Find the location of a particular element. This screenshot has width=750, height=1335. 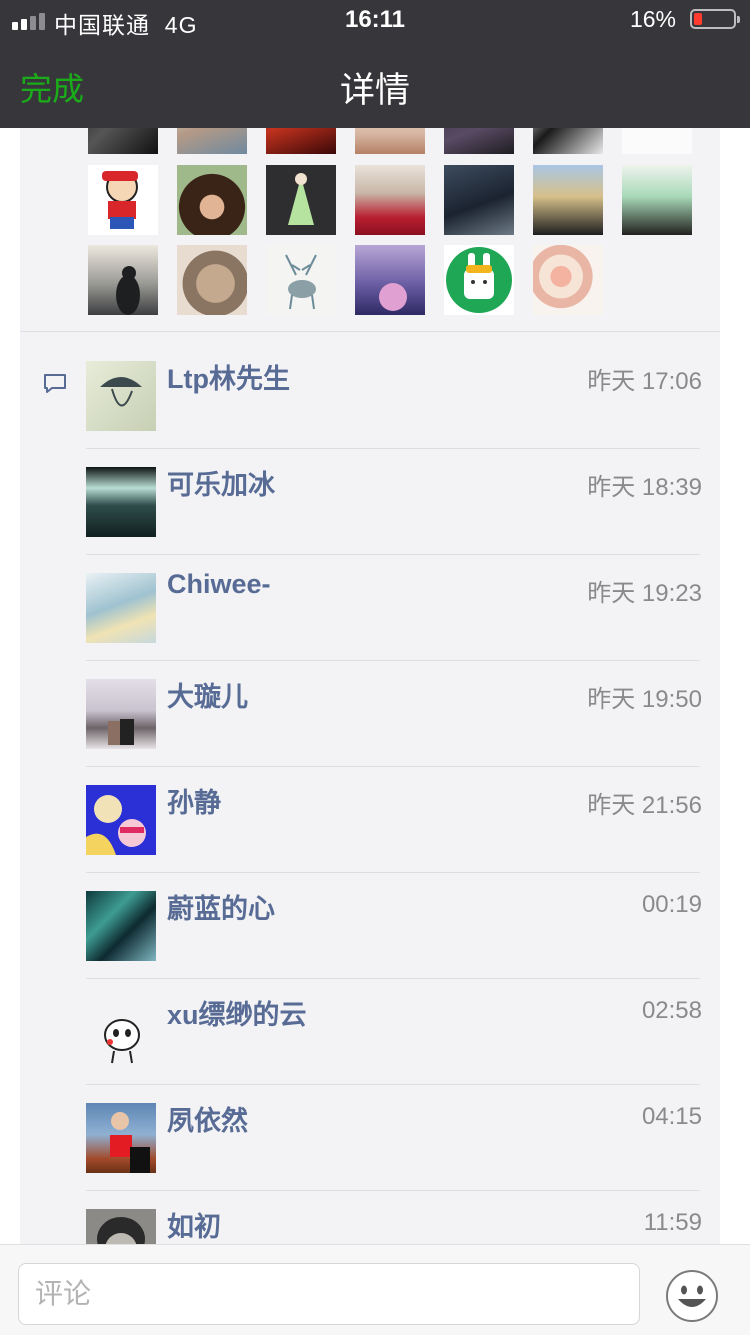

comment-time: 11:59 is located at coordinates (672, 1222).